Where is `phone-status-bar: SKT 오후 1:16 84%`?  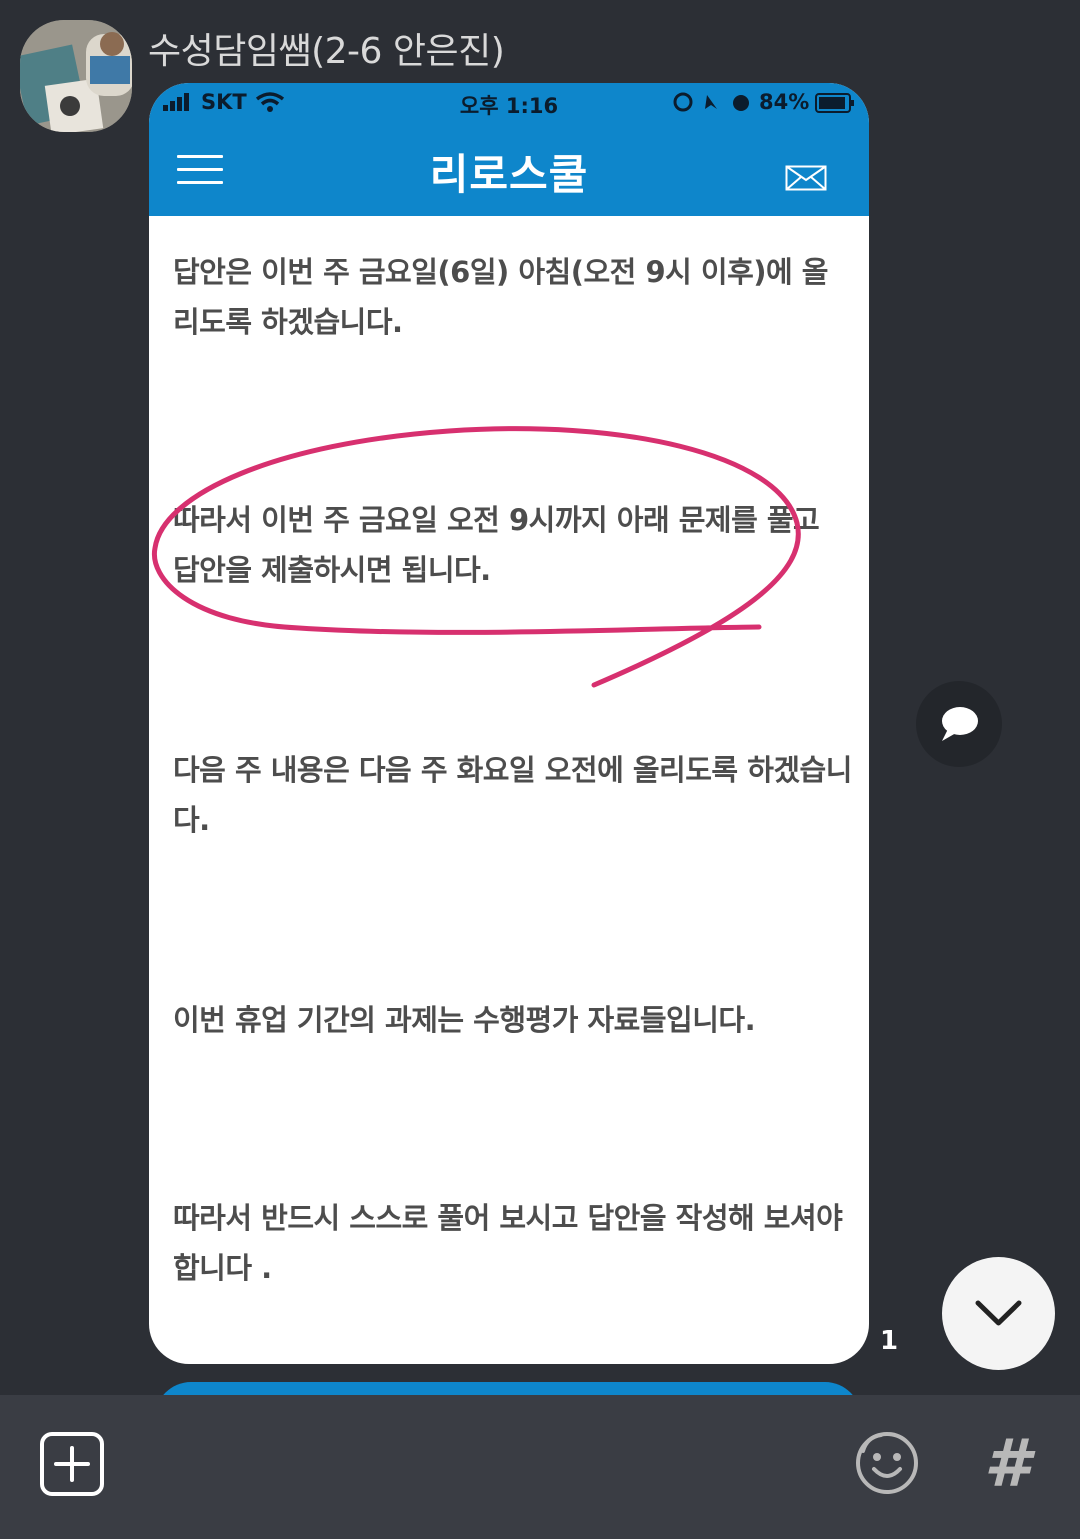 phone-status-bar: SKT 오후 1:16 84% is located at coordinates (509, 102).